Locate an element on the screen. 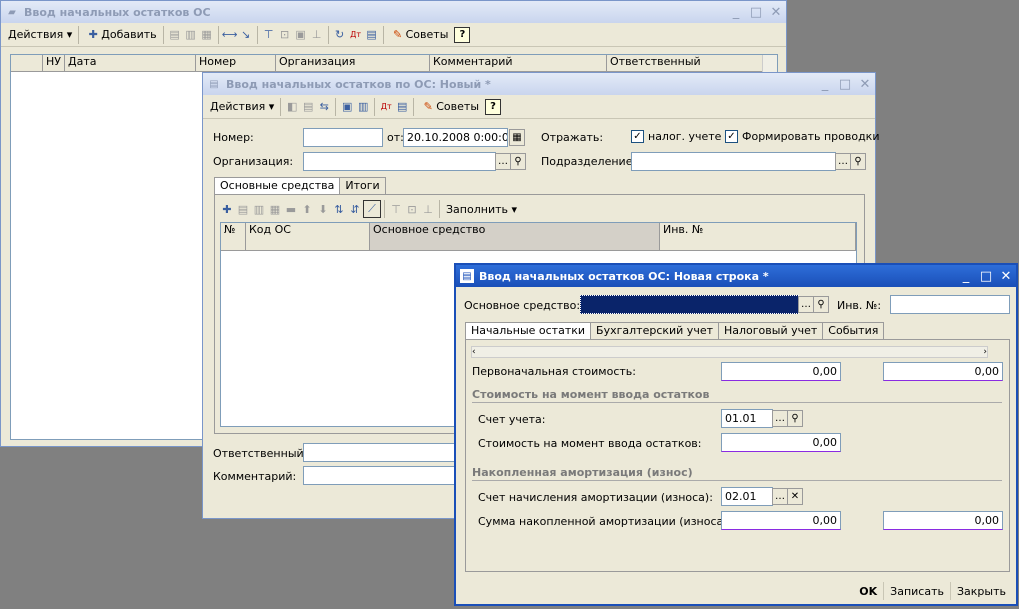  account-field: 01.01 is located at coordinates (747, 418).